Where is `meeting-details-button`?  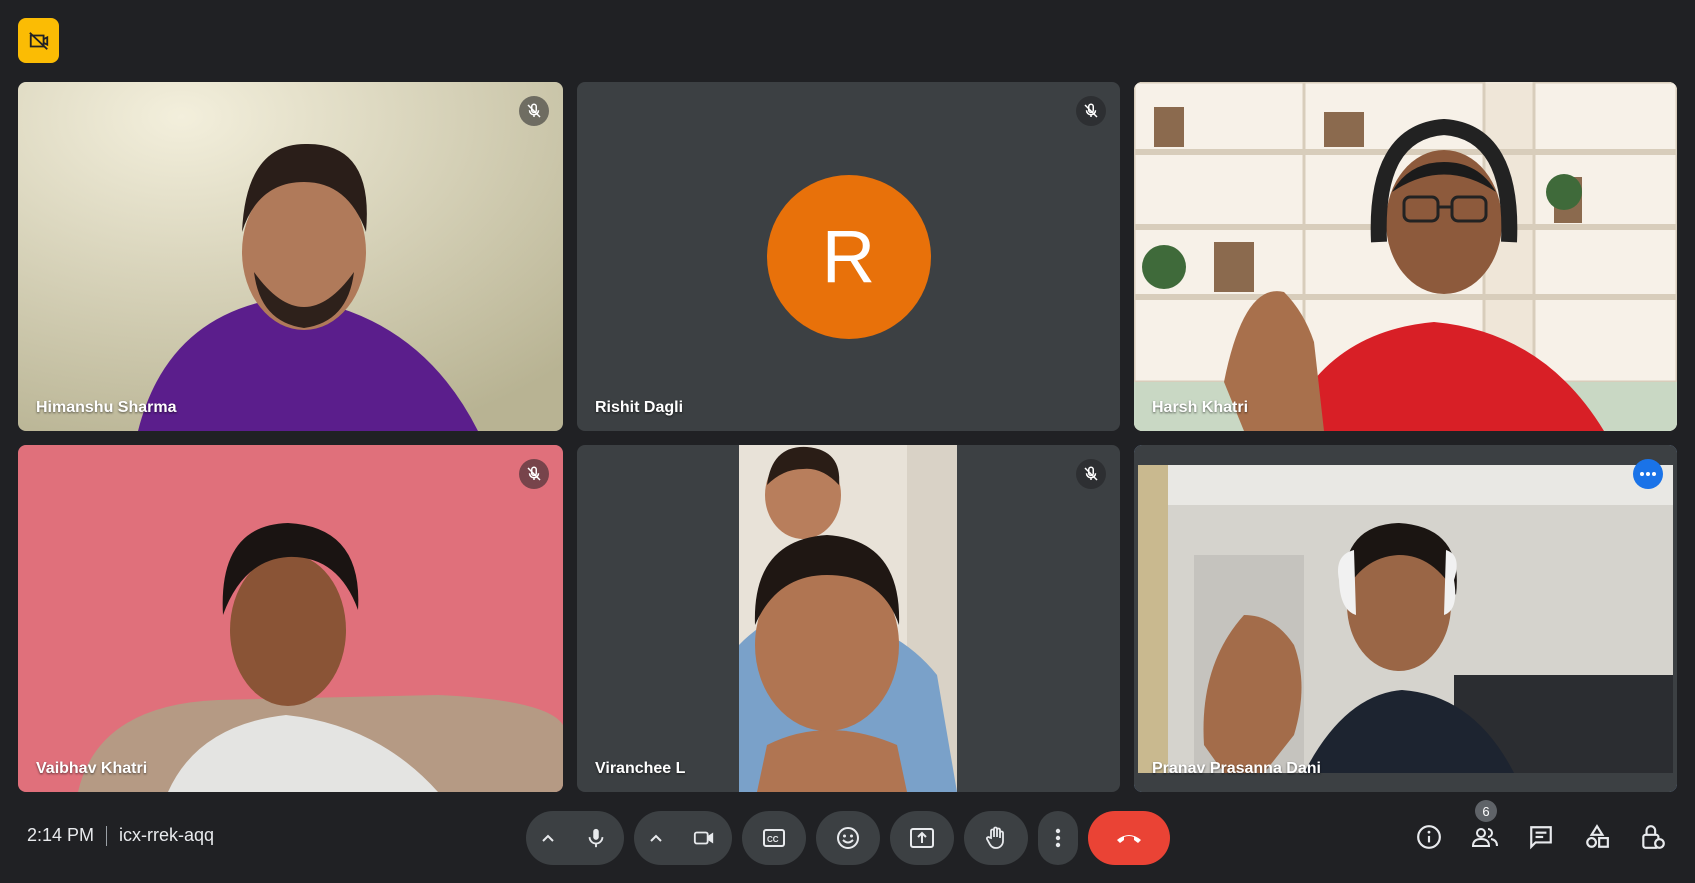
meeting-details-button is located at coordinates (1429, 837).